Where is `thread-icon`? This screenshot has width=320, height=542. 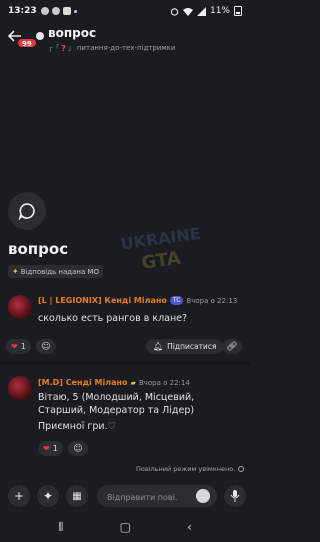
thread-icon is located at coordinates (40, 36).